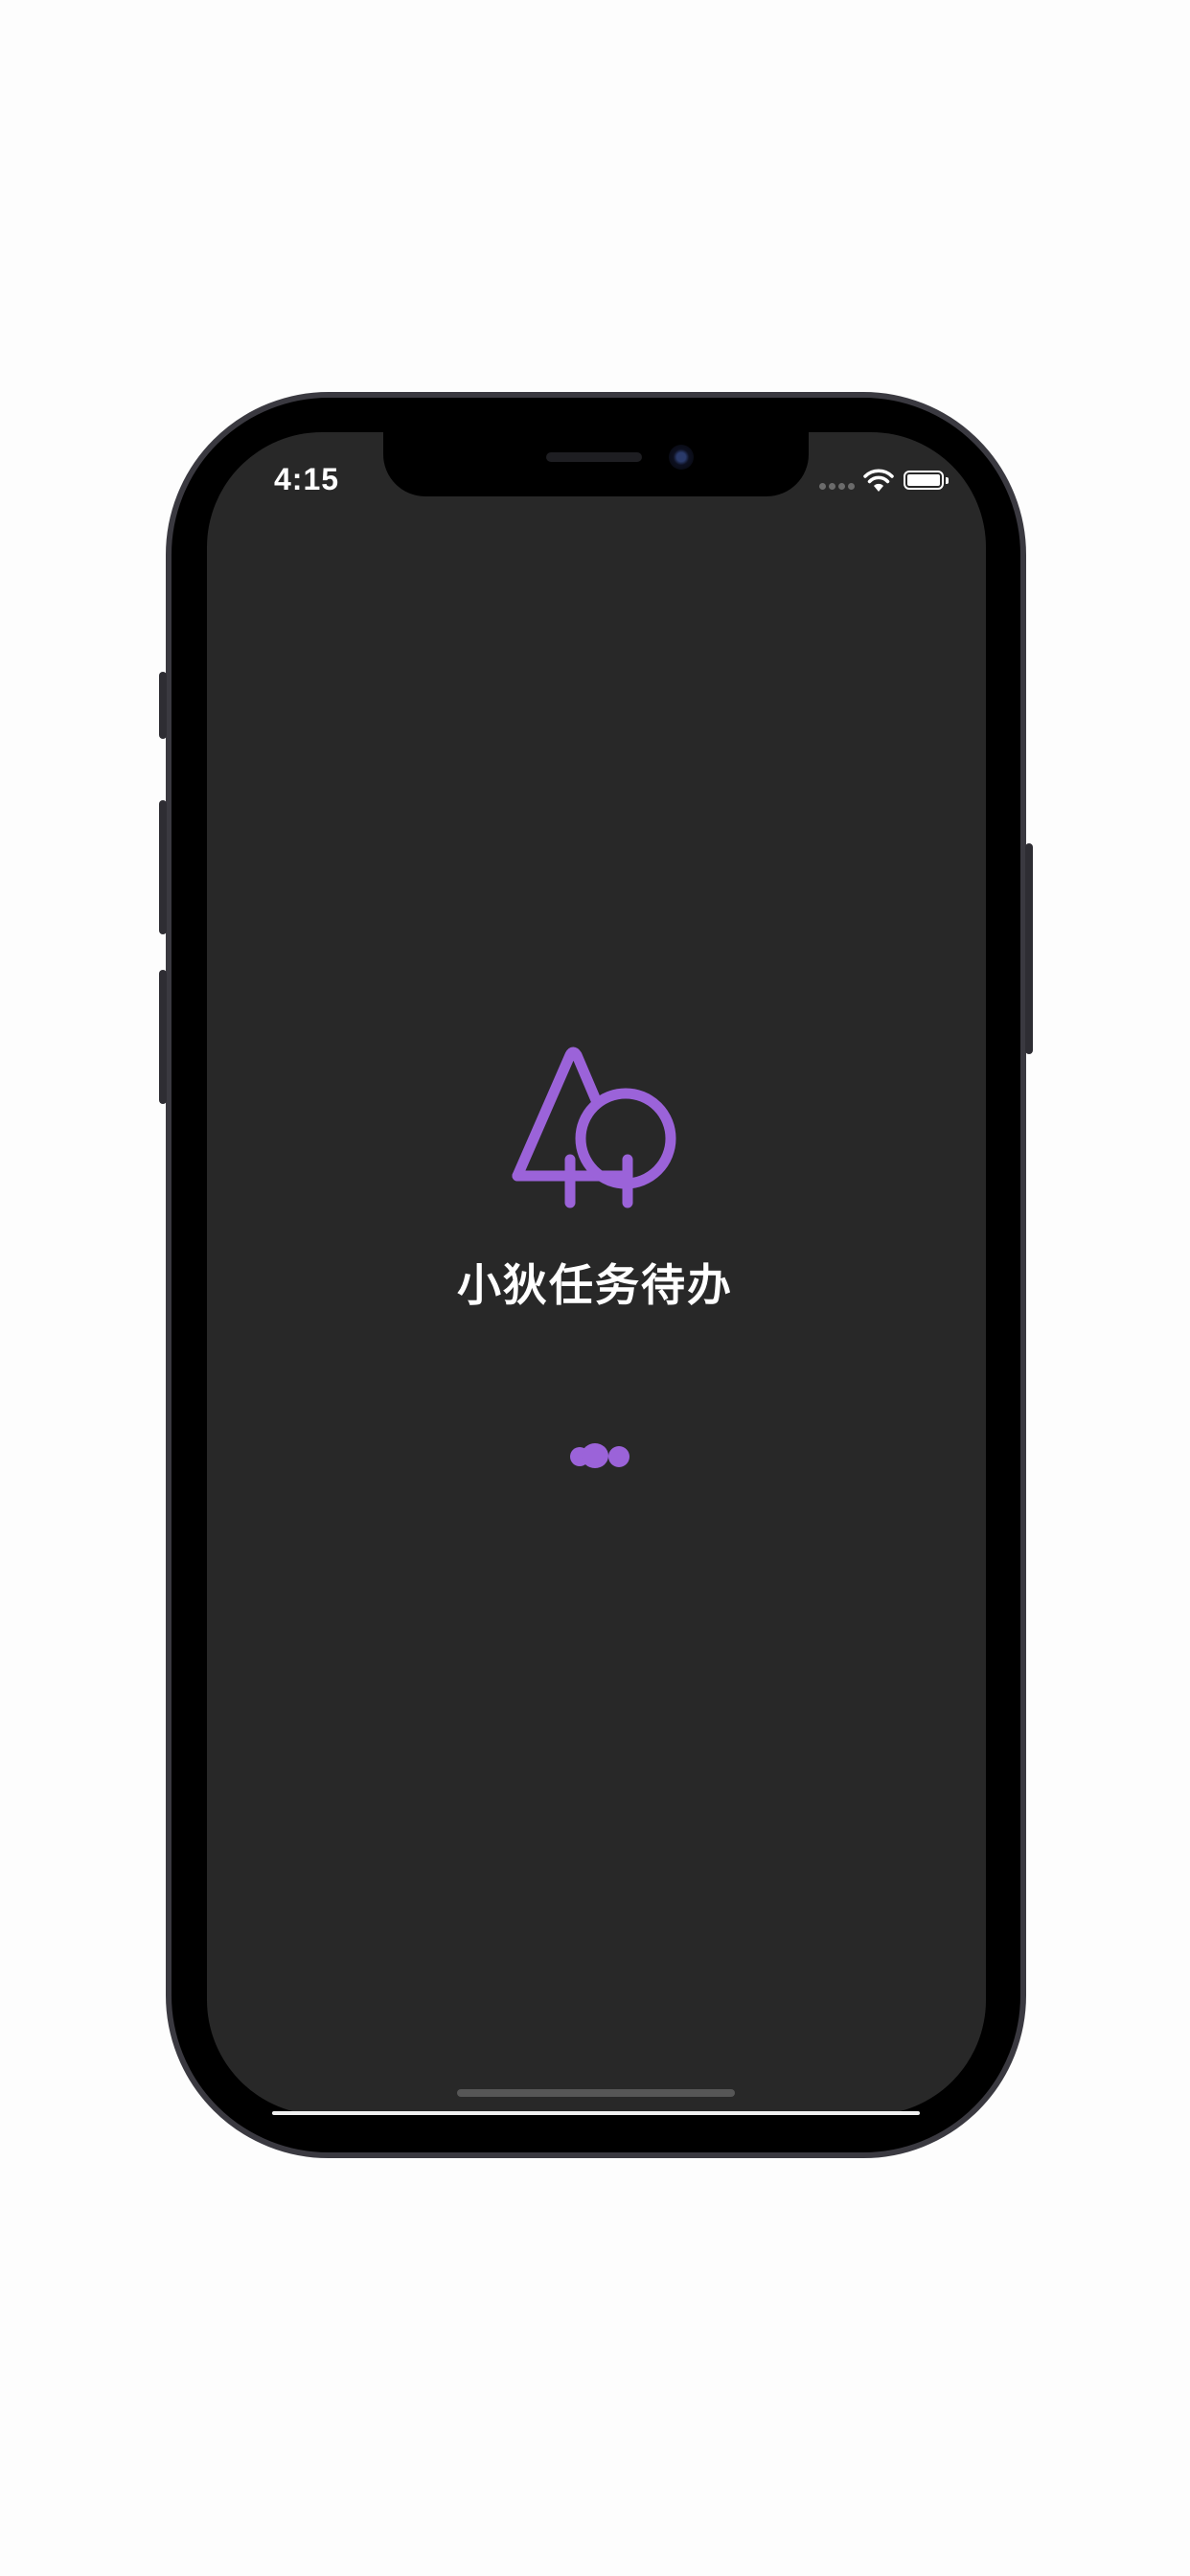 Image resolution: width=1190 pixels, height=2576 pixels. What do you see at coordinates (924, 480) in the screenshot?
I see `battery-icon` at bounding box center [924, 480].